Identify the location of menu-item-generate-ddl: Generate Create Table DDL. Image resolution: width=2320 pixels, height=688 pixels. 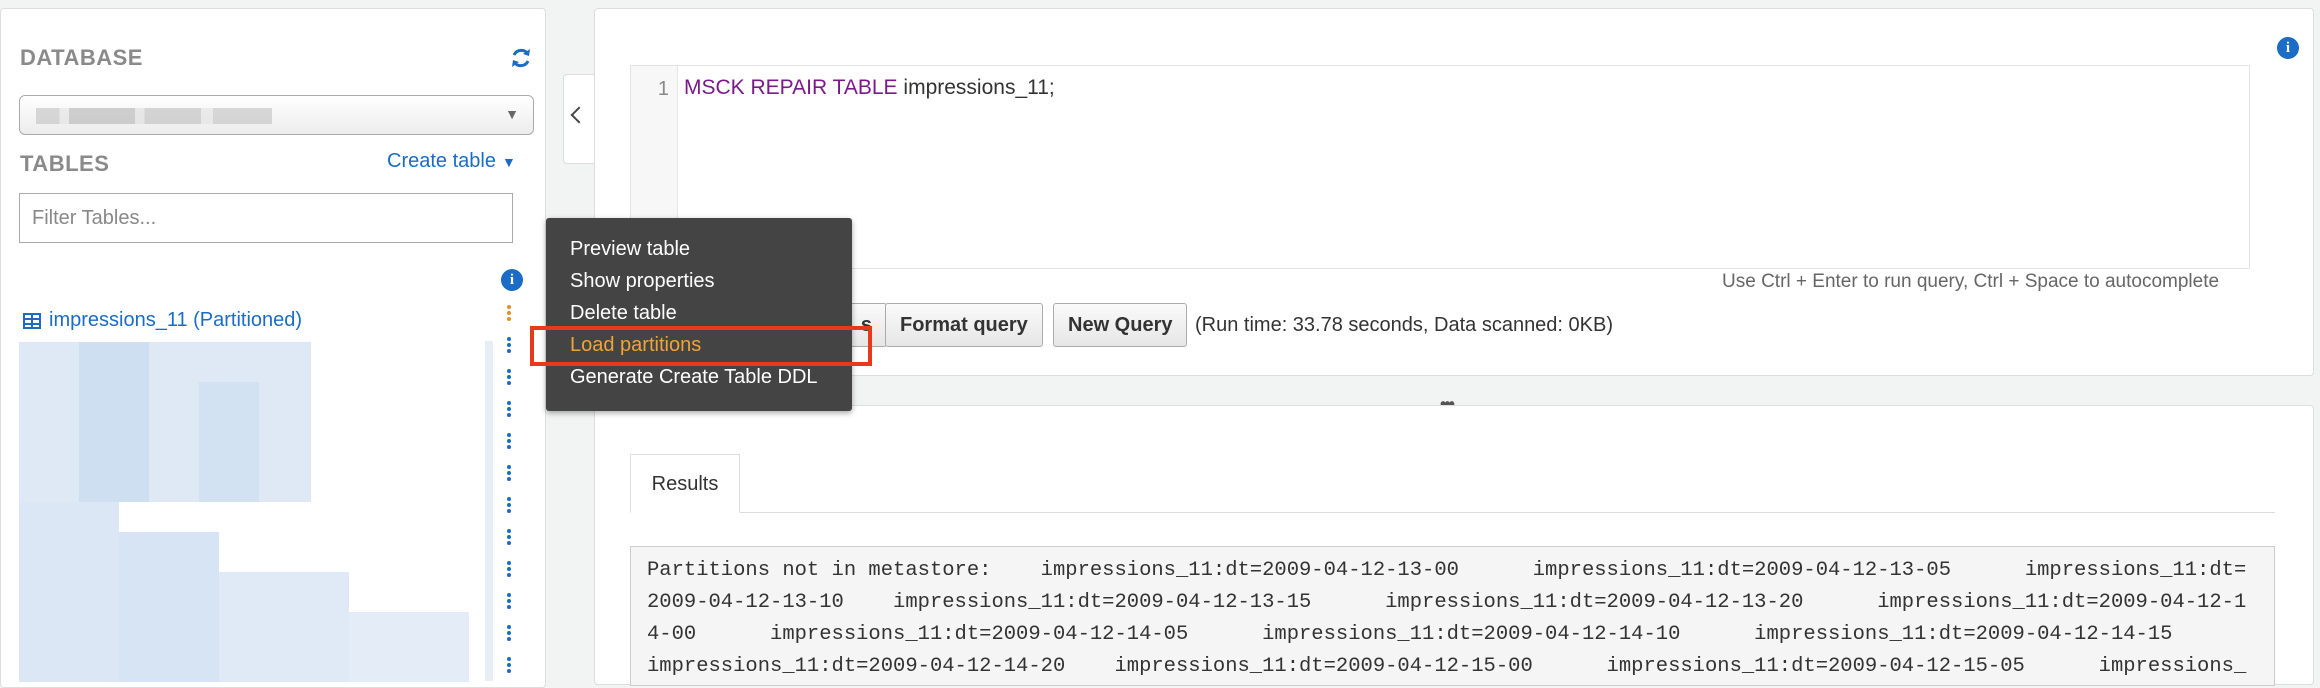
(694, 377).